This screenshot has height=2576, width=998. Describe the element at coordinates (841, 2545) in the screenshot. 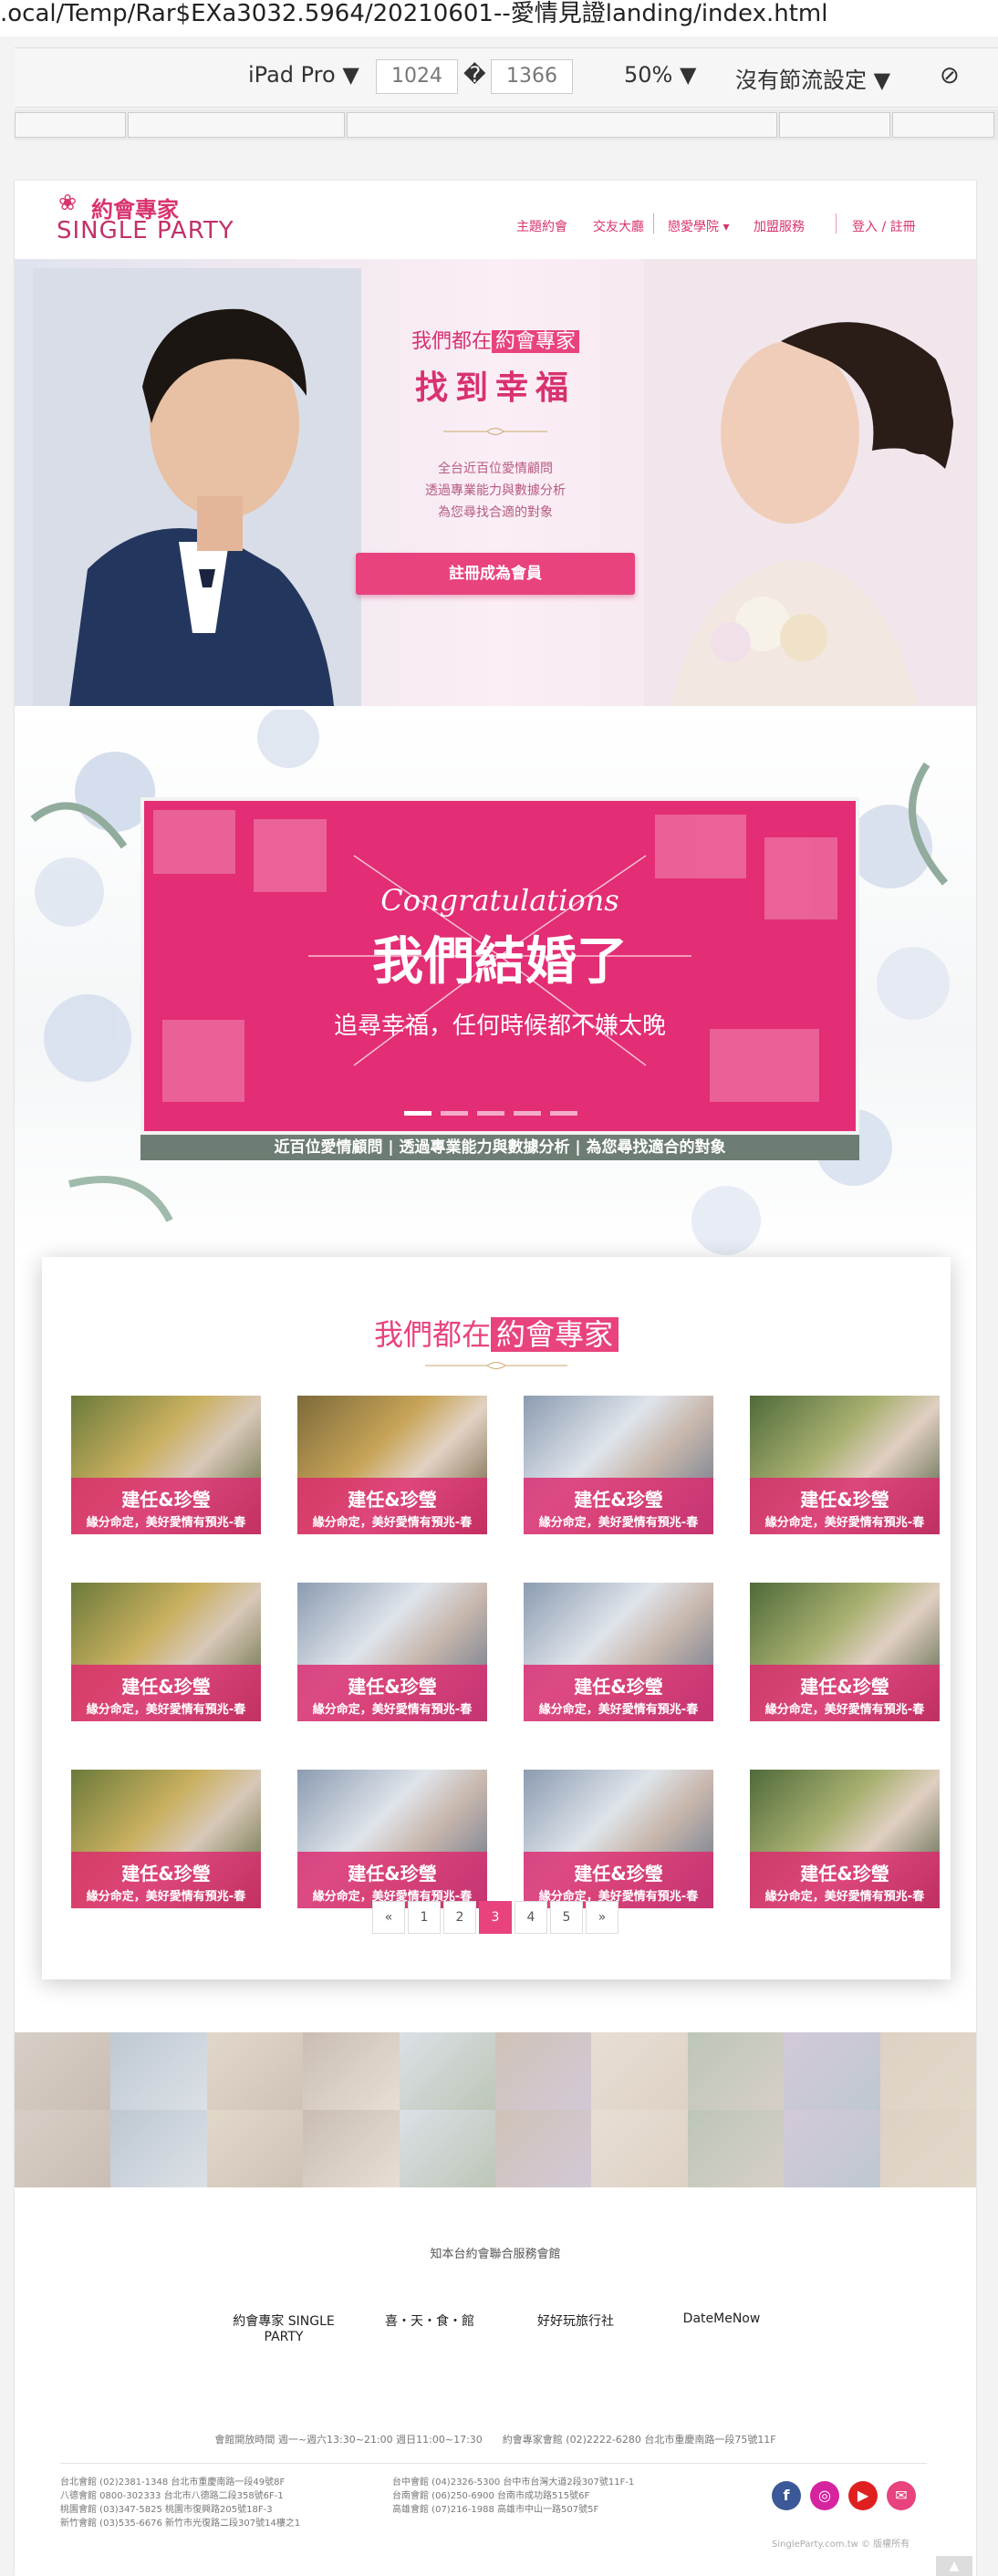

I see `copyright: SingleParty.com.tw © 版權所有` at that location.